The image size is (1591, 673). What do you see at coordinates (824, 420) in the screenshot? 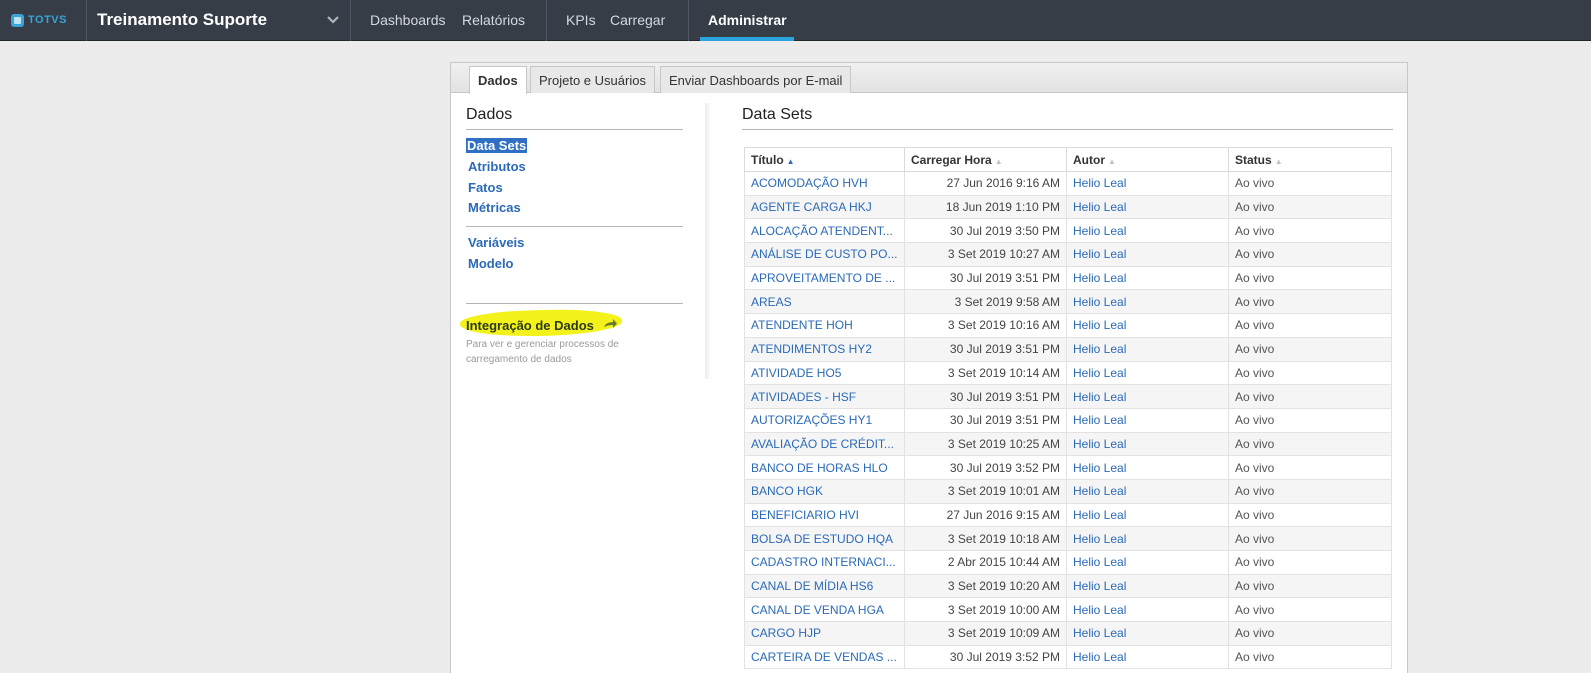
I see `dataset-title-link: AUTORIZAÇÕES HY1` at bounding box center [824, 420].